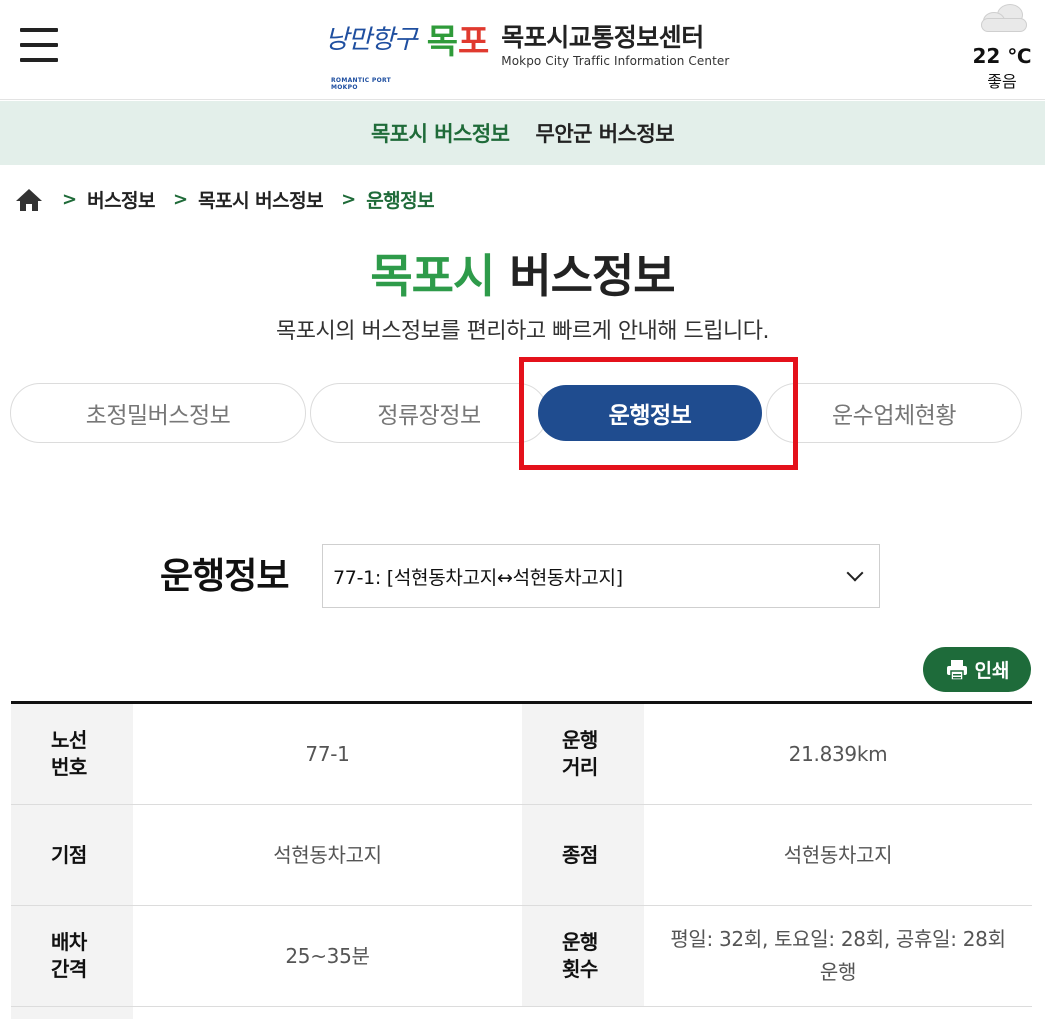  I want to click on header-cell: 기점, so click(72, 855).